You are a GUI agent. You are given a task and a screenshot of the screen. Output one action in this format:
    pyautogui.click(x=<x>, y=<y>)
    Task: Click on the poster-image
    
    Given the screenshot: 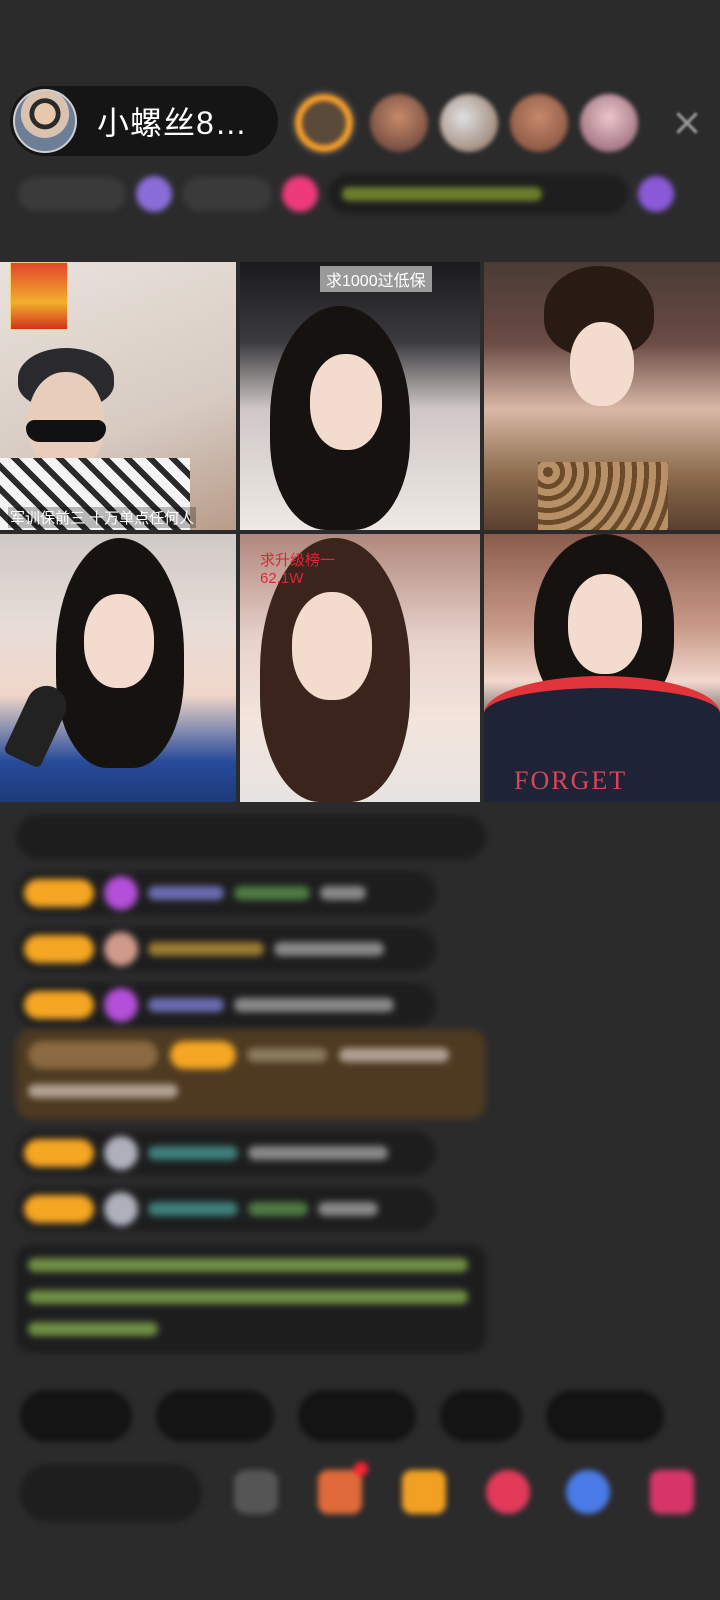 What is the action you would take?
    pyautogui.click(x=39, y=296)
    